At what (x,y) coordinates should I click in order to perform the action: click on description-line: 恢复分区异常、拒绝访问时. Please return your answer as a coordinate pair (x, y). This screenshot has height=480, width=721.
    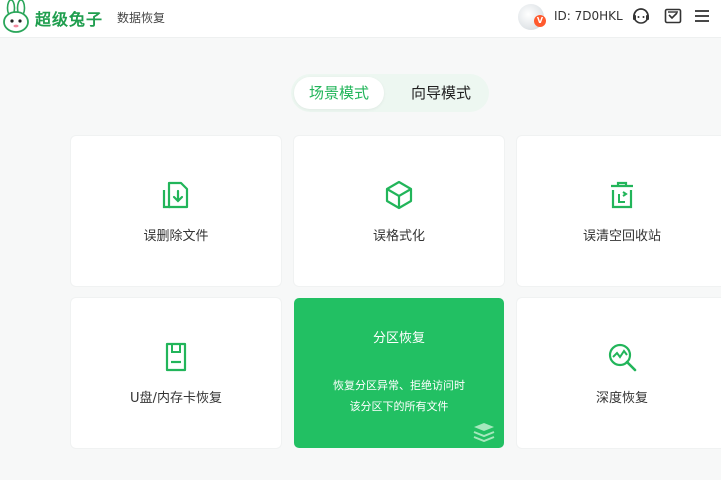
    Looking at the image, I should click on (399, 385).